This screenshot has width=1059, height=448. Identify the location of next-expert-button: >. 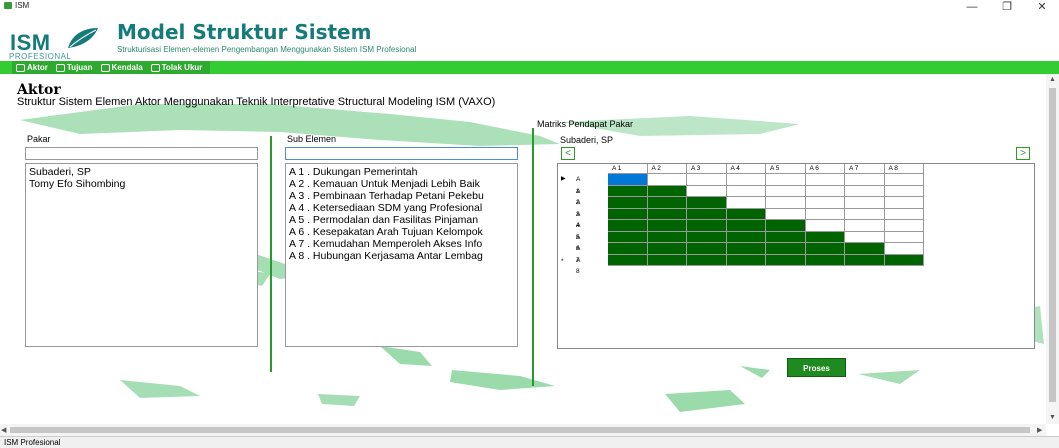
(1023, 153).